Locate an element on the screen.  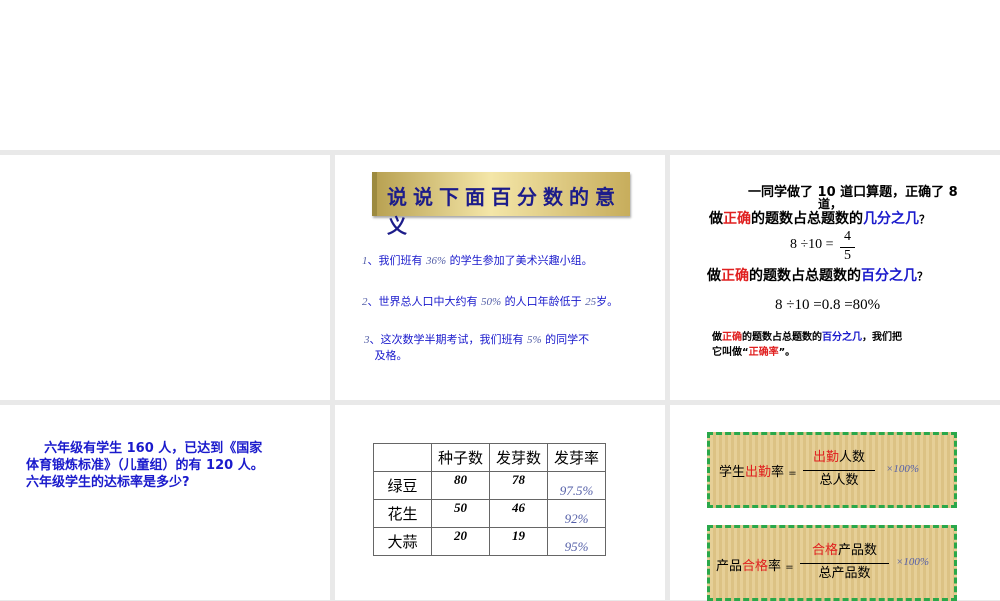
cell: 花生 is located at coordinates (402, 513).